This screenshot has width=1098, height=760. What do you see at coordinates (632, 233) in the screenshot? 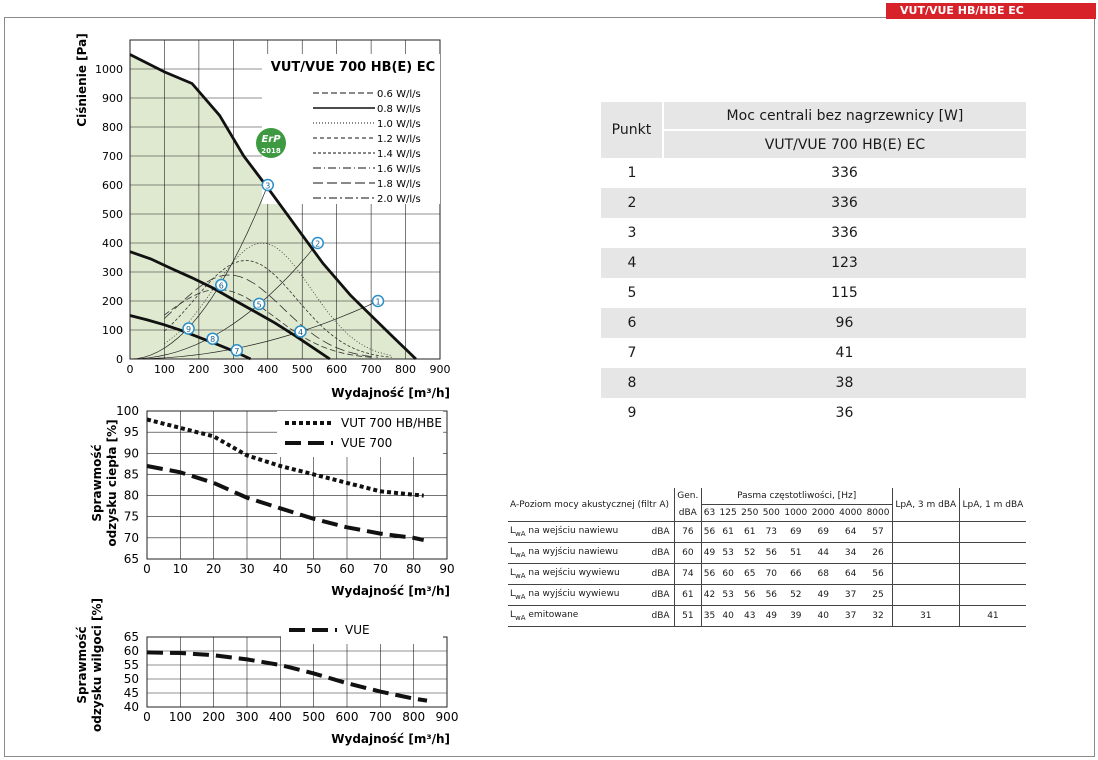
I see `power-table-point: 3` at bounding box center [632, 233].